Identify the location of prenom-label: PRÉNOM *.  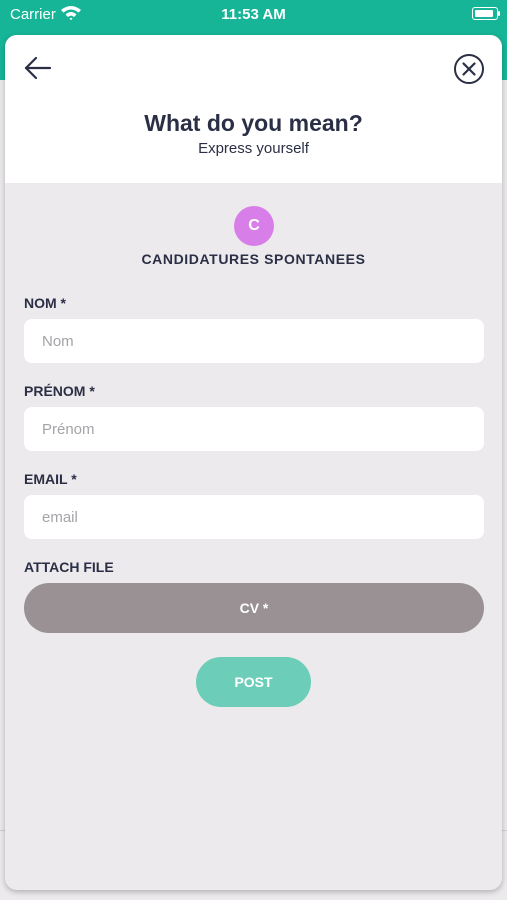
(59, 391).